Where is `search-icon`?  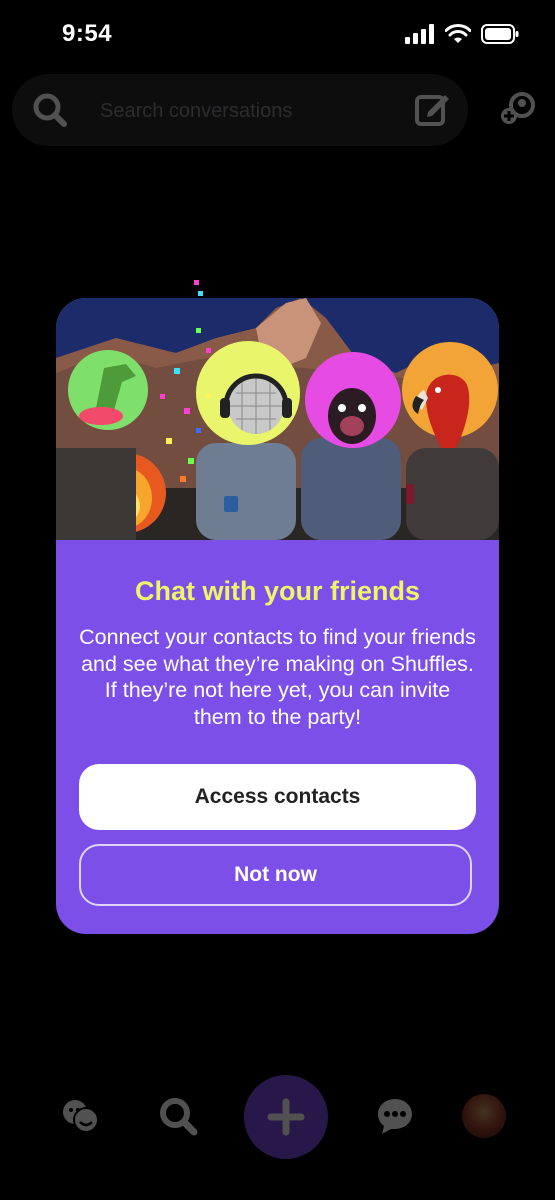 search-icon is located at coordinates (50, 110).